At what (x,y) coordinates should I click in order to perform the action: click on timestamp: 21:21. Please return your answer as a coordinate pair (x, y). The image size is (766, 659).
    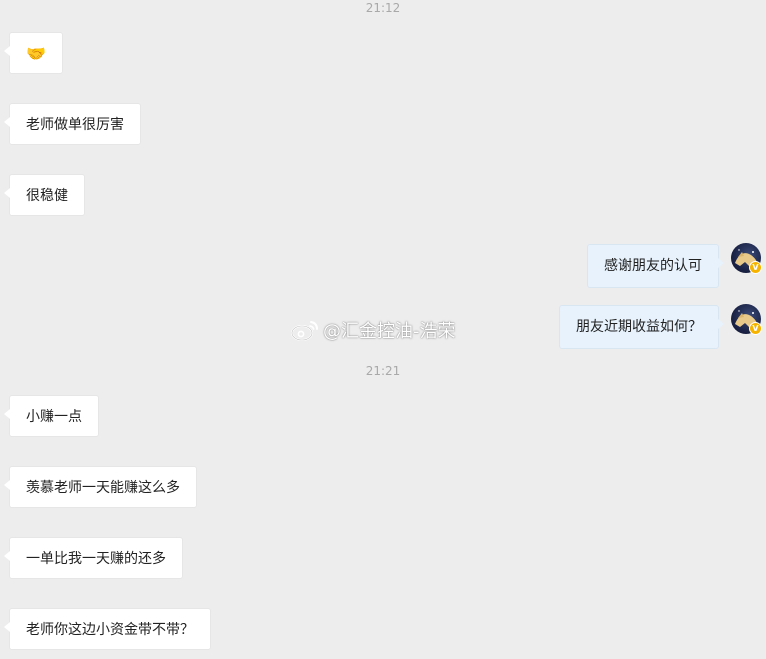
    Looking at the image, I should click on (383, 371).